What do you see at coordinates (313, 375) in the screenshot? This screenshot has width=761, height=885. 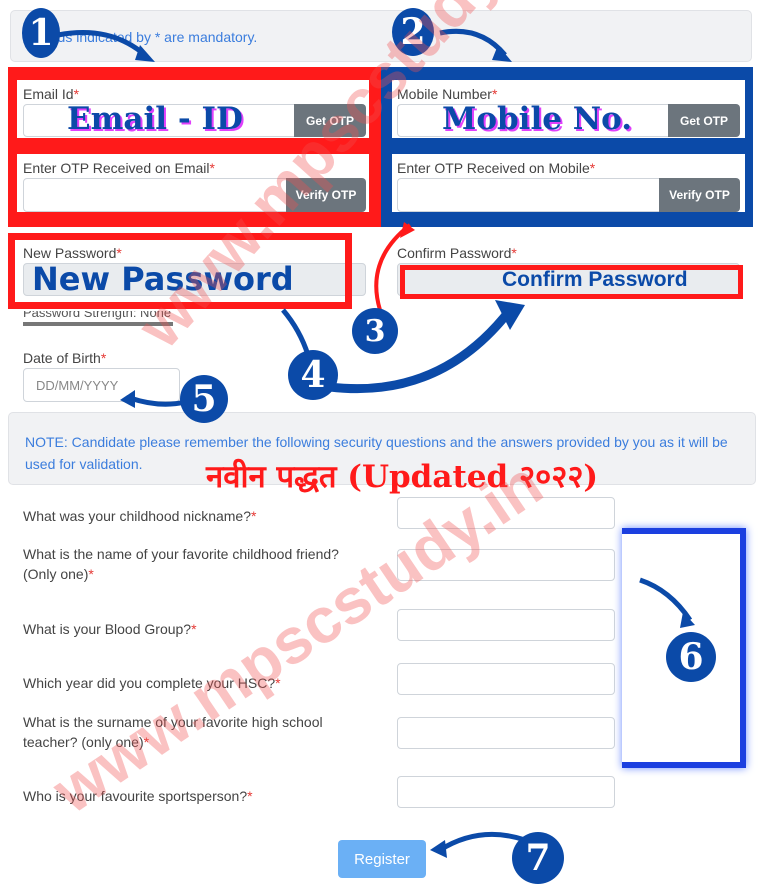 I see `step-4-badge: 4` at bounding box center [313, 375].